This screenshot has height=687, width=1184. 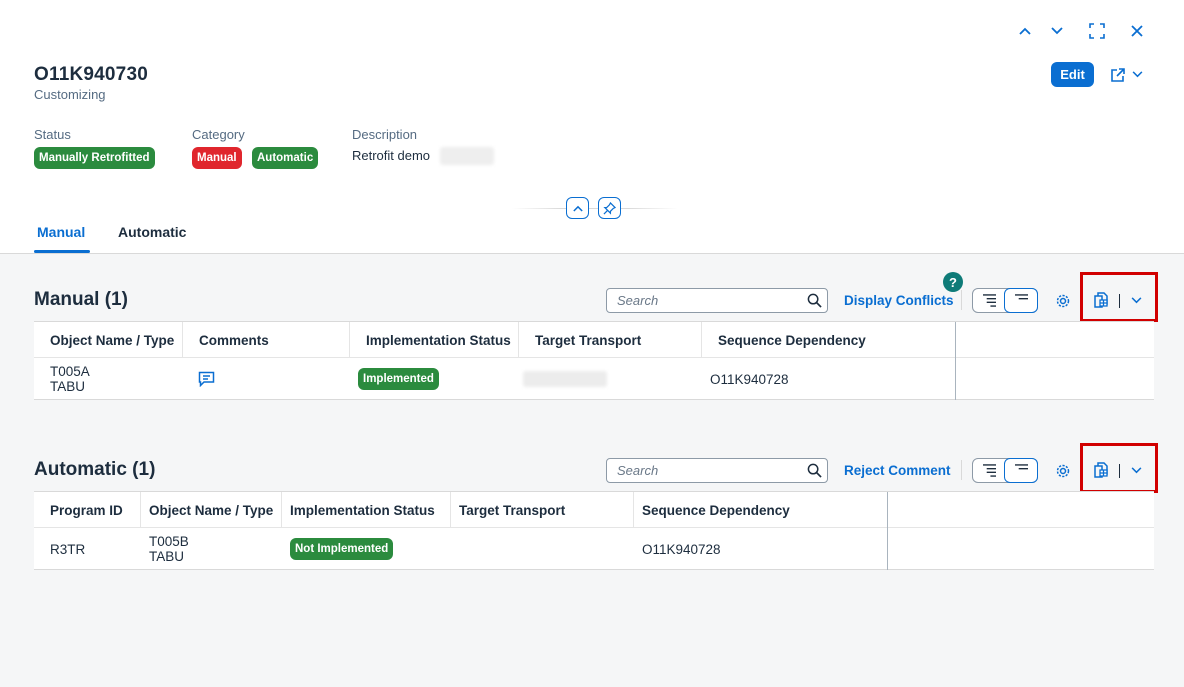 What do you see at coordinates (565, 379) in the screenshot?
I see `redacted-transport` at bounding box center [565, 379].